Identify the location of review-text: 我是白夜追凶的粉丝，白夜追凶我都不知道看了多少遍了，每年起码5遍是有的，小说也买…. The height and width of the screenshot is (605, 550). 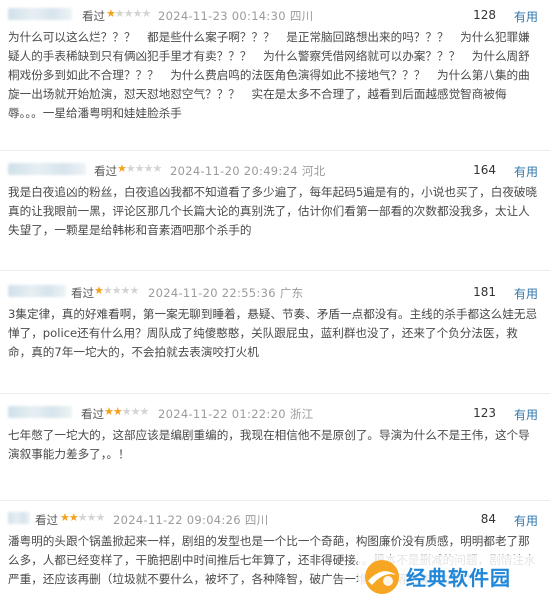
(273, 211).